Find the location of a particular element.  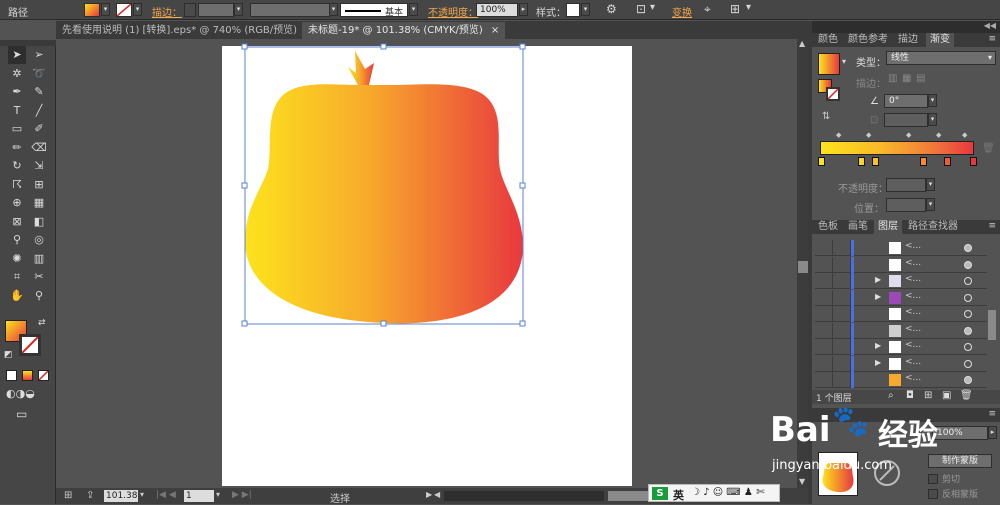

eraser-tool: ⌫ is located at coordinates (39, 148).